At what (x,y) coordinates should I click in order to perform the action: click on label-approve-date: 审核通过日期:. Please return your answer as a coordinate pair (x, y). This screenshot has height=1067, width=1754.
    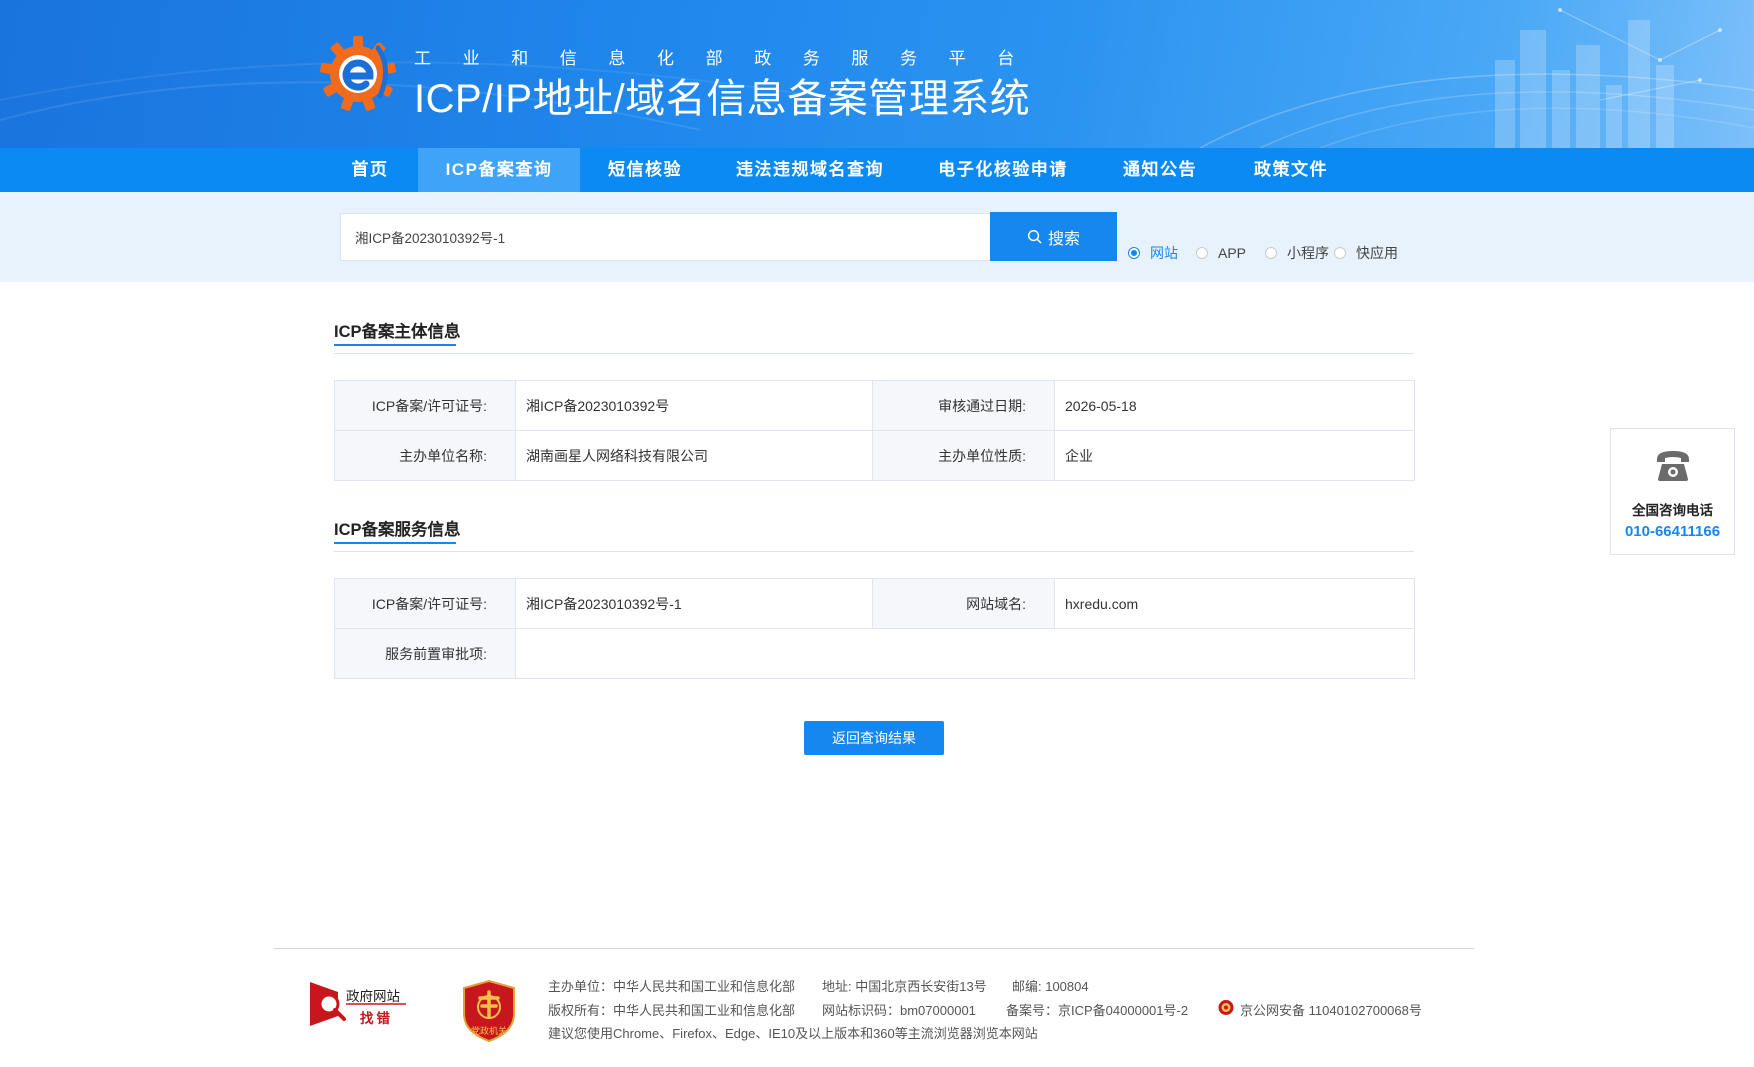
    Looking at the image, I should click on (963, 405).